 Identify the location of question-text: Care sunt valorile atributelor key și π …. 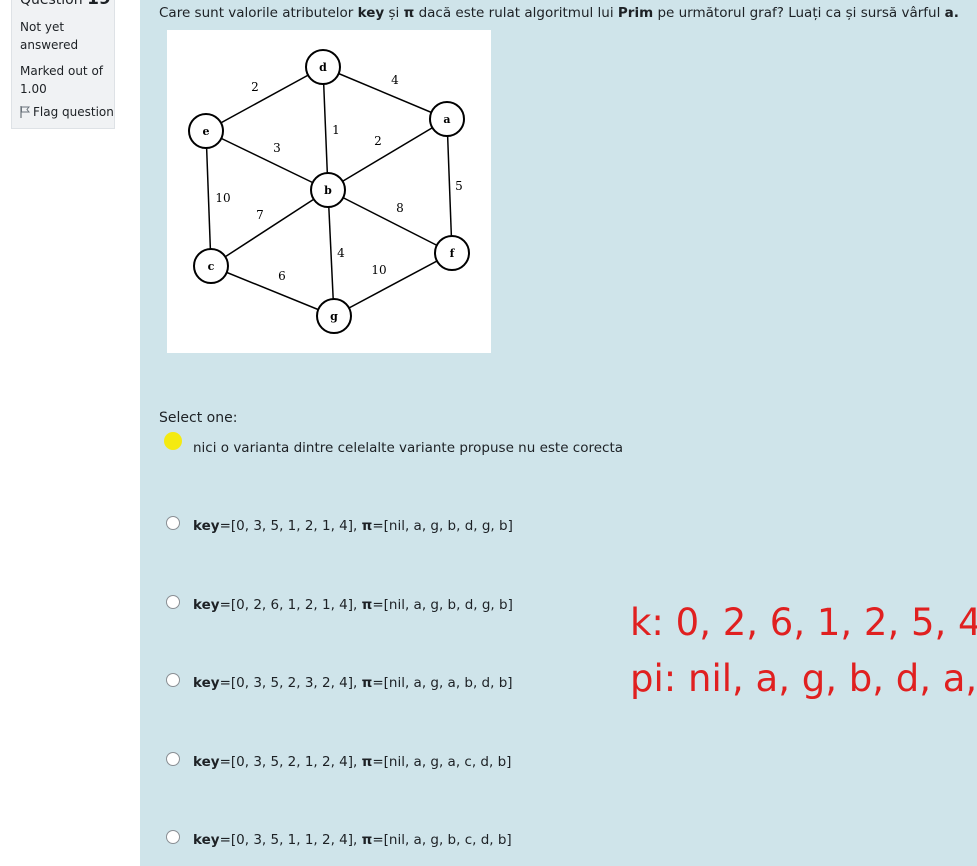
(559, 13).